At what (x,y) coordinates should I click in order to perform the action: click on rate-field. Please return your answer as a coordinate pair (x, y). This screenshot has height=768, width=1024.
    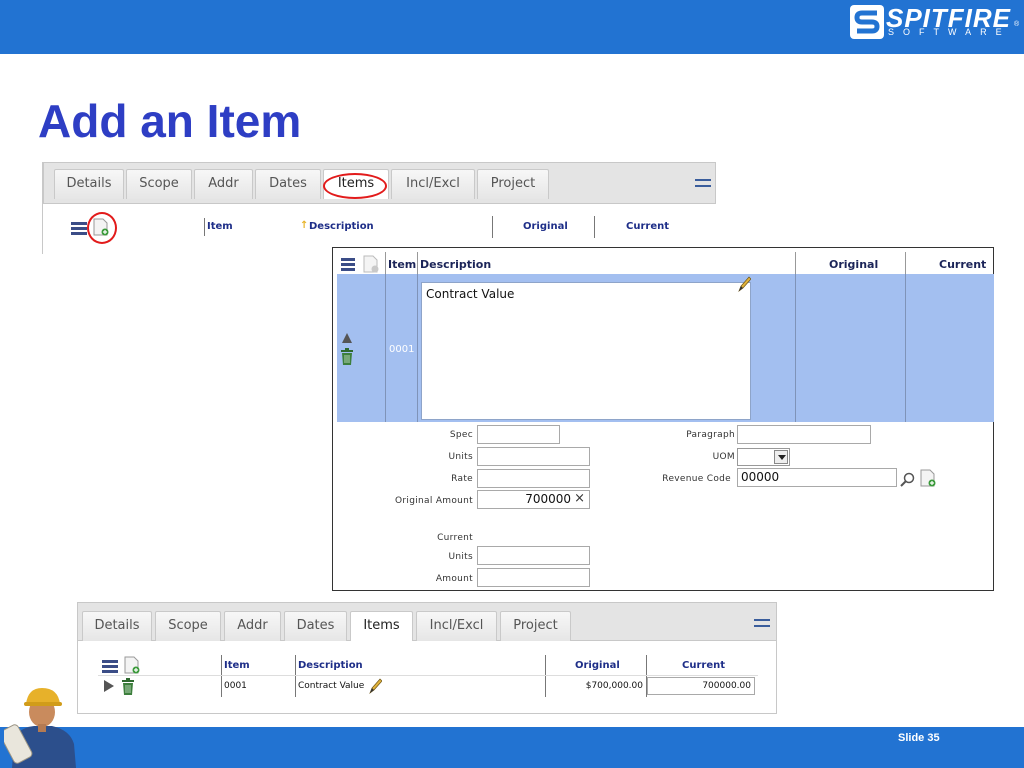
    Looking at the image, I should click on (533, 478).